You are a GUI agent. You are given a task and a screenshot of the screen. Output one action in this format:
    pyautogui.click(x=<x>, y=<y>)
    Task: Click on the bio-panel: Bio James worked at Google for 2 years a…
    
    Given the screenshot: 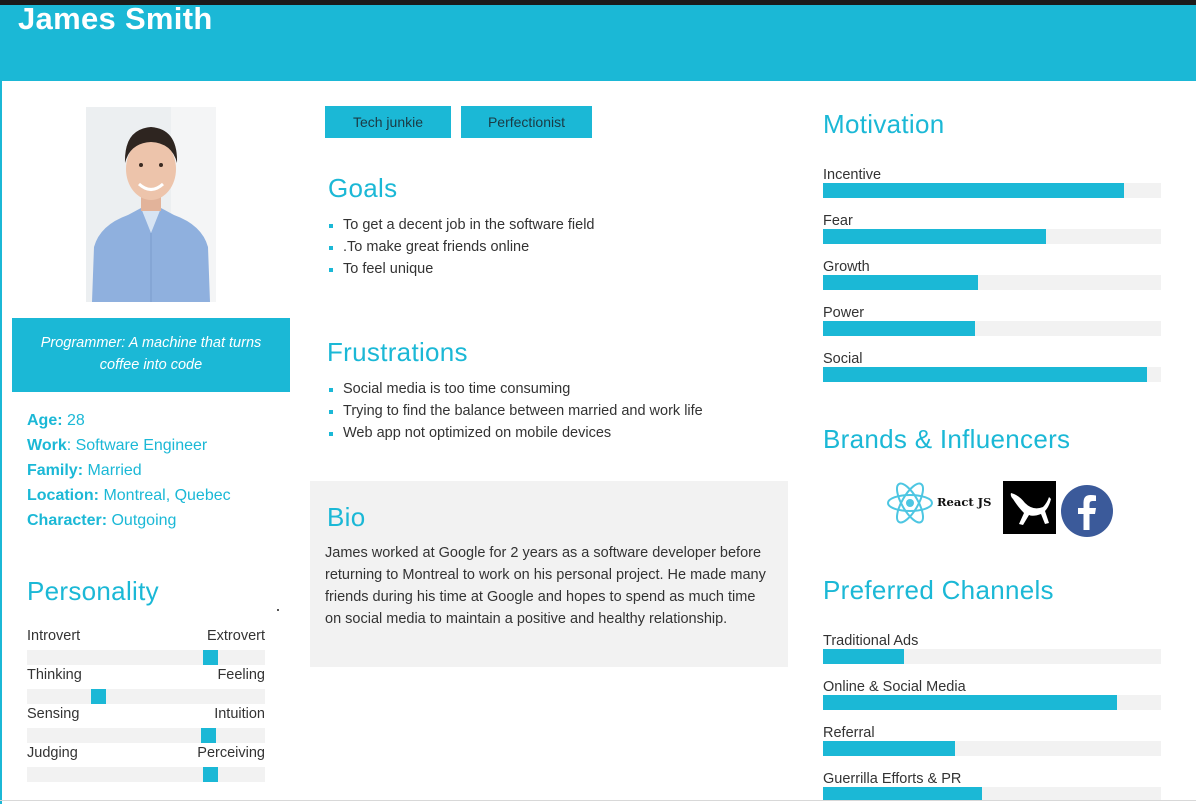 What is the action you would take?
    pyautogui.click(x=549, y=574)
    